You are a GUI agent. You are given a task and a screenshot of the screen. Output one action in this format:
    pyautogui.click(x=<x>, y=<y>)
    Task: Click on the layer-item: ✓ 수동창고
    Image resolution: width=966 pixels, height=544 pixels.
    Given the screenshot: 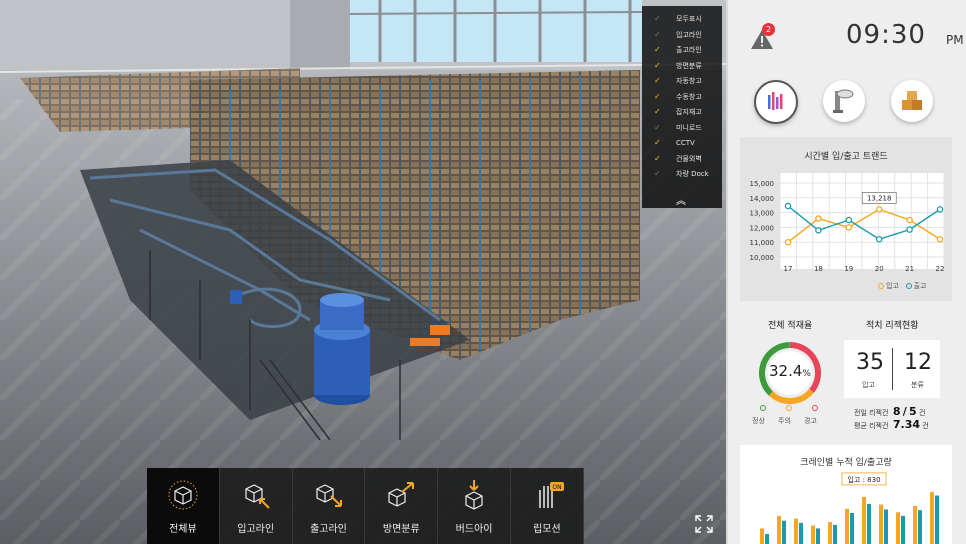 What is the action you would take?
    pyautogui.click(x=683, y=97)
    